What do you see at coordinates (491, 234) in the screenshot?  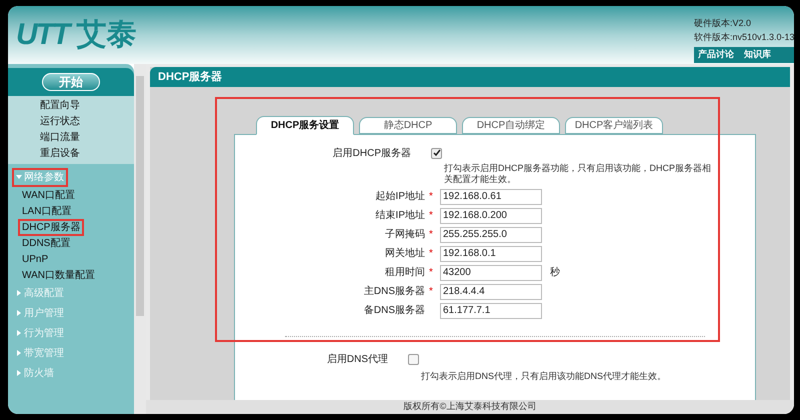 I see `input-field: 255.255.255.0` at bounding box center [491, 234].